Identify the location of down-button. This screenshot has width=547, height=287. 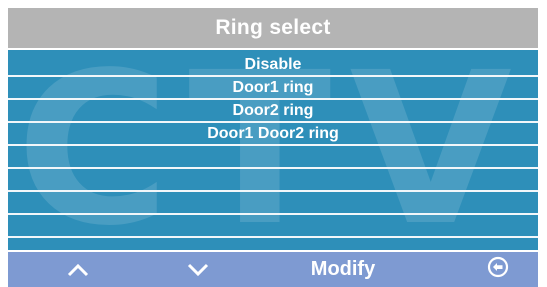
(198, 269).